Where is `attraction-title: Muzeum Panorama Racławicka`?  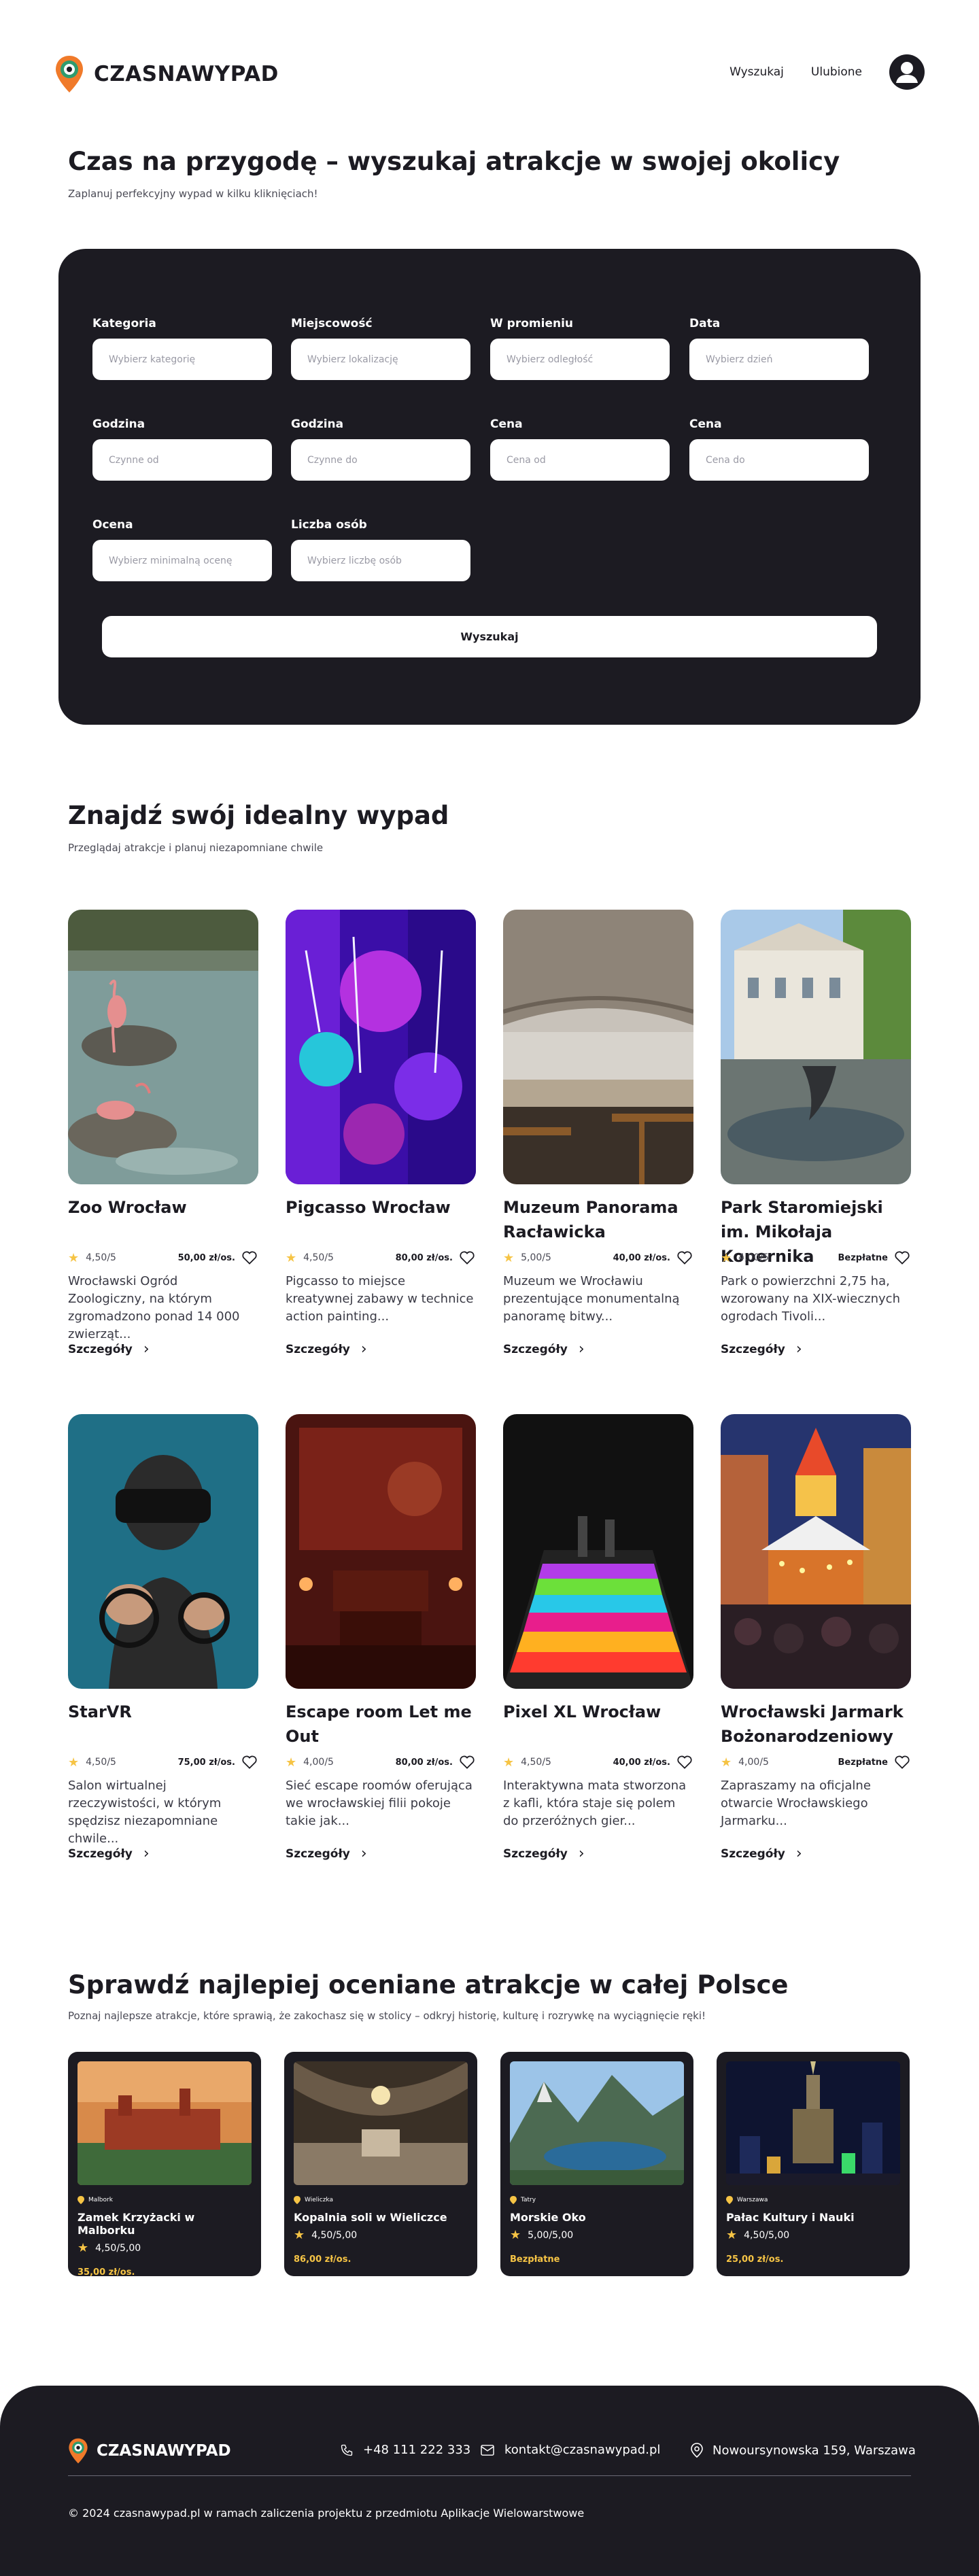
attraction-title: Muzeum Panorama Racławicka is located at coordinates (598, 1219).